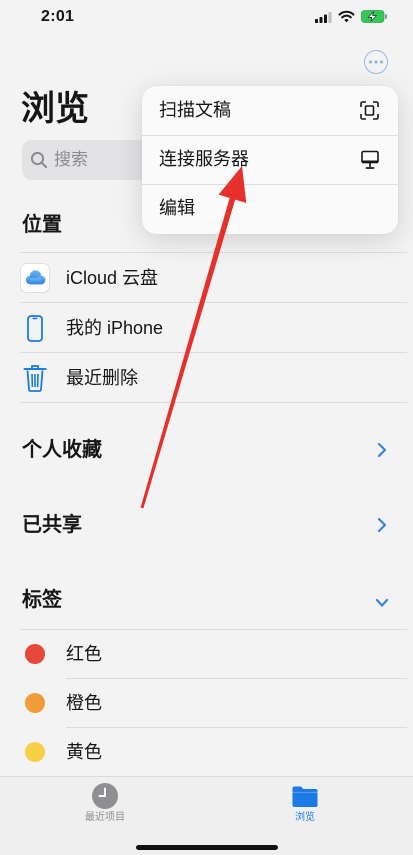 The width and height of the screenshot is (413, 855). I want to click on scan-icon, so click(369, 110).